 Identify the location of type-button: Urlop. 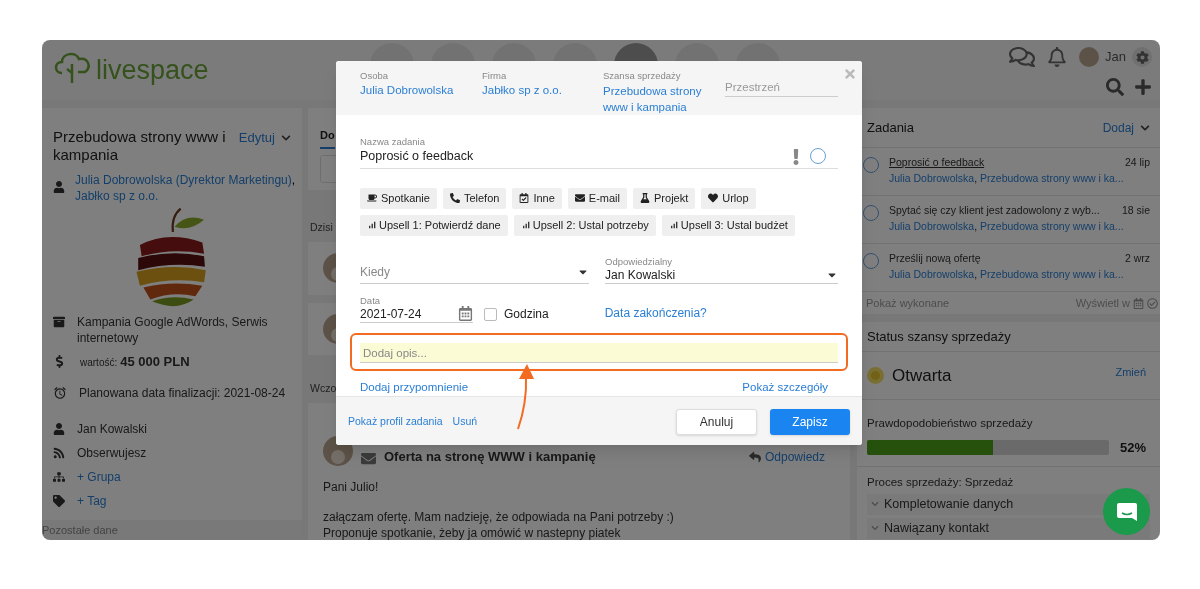
(728, 198).